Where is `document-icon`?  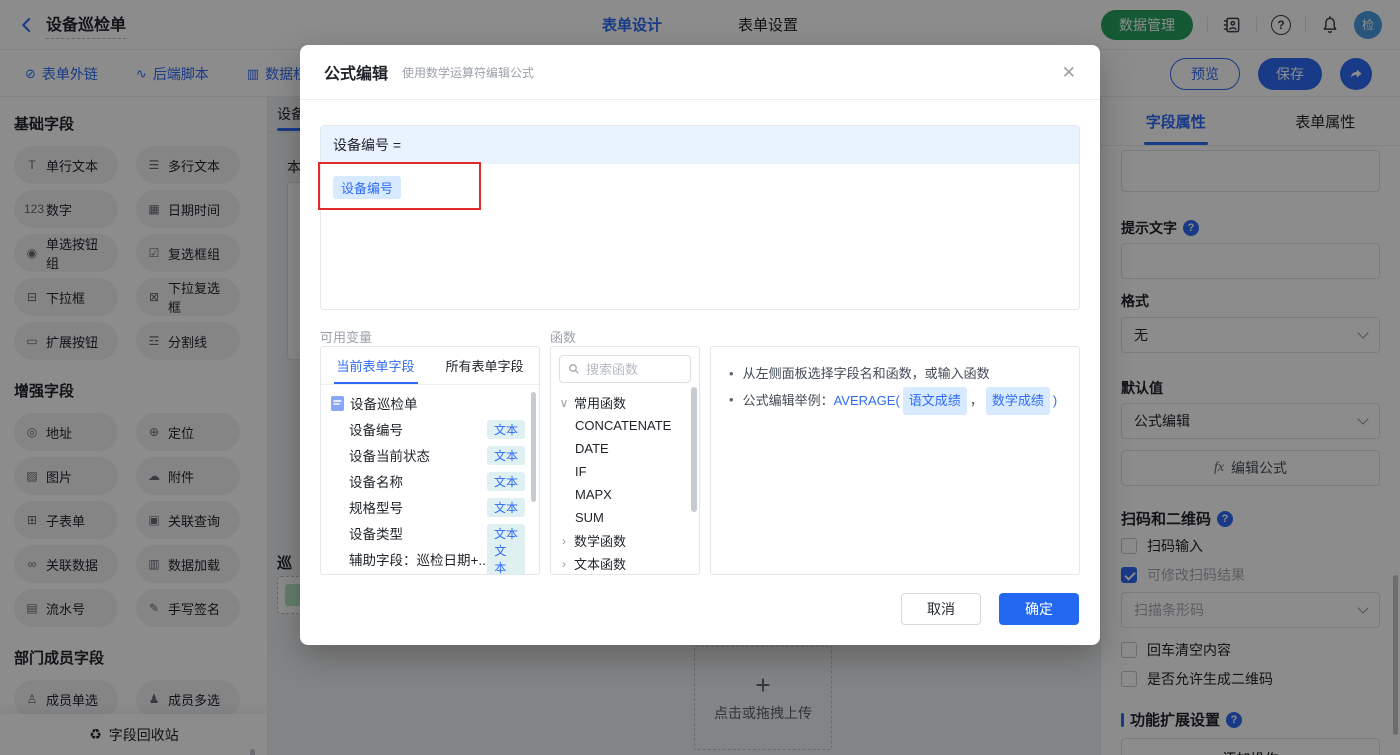
document-icon is located at coordinates (337, 403).